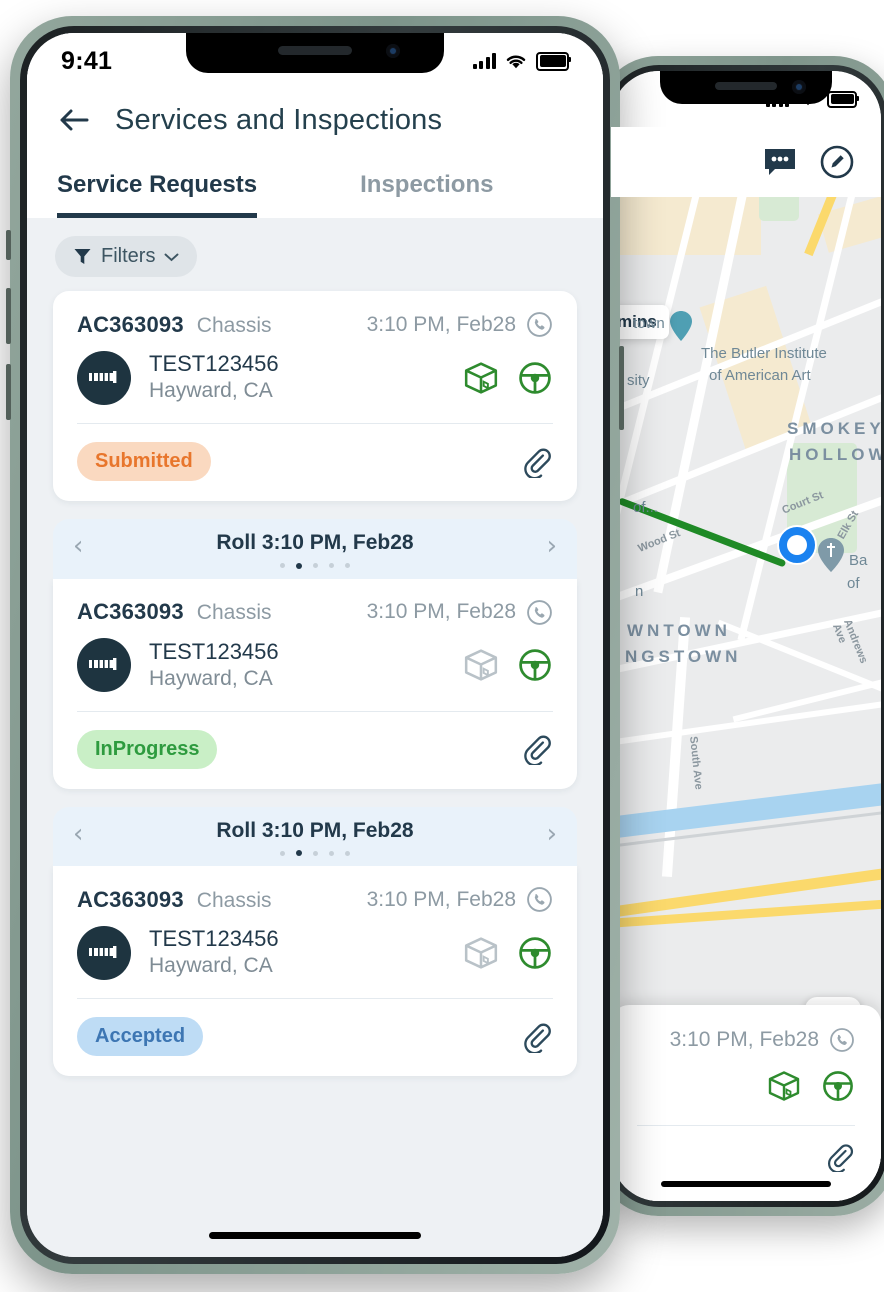 The height and width of the screenshot is (1292, 884). What do you see at coordinates (681, 327) in the screenshot?
I see `map-marker-icon` at bounding box center [681, 327].